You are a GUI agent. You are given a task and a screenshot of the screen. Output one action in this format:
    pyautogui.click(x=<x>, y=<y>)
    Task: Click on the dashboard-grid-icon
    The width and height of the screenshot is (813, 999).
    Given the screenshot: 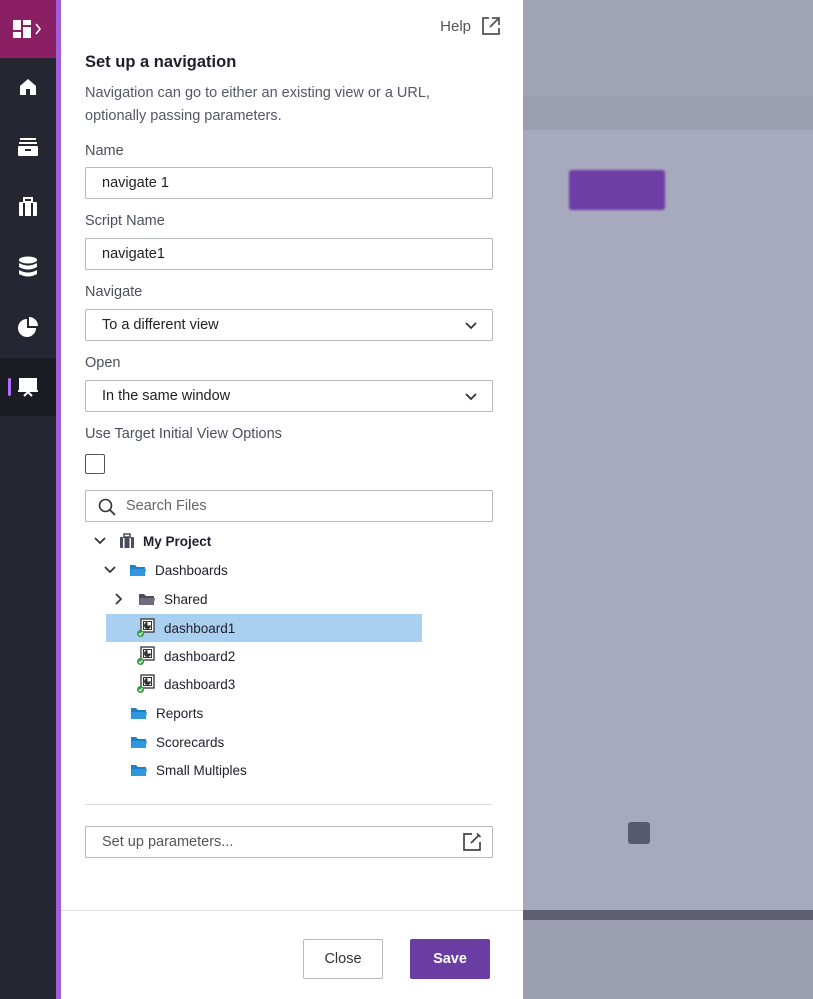 What is the action you would take?
    pyautogui.click(x=27, y=29)
    